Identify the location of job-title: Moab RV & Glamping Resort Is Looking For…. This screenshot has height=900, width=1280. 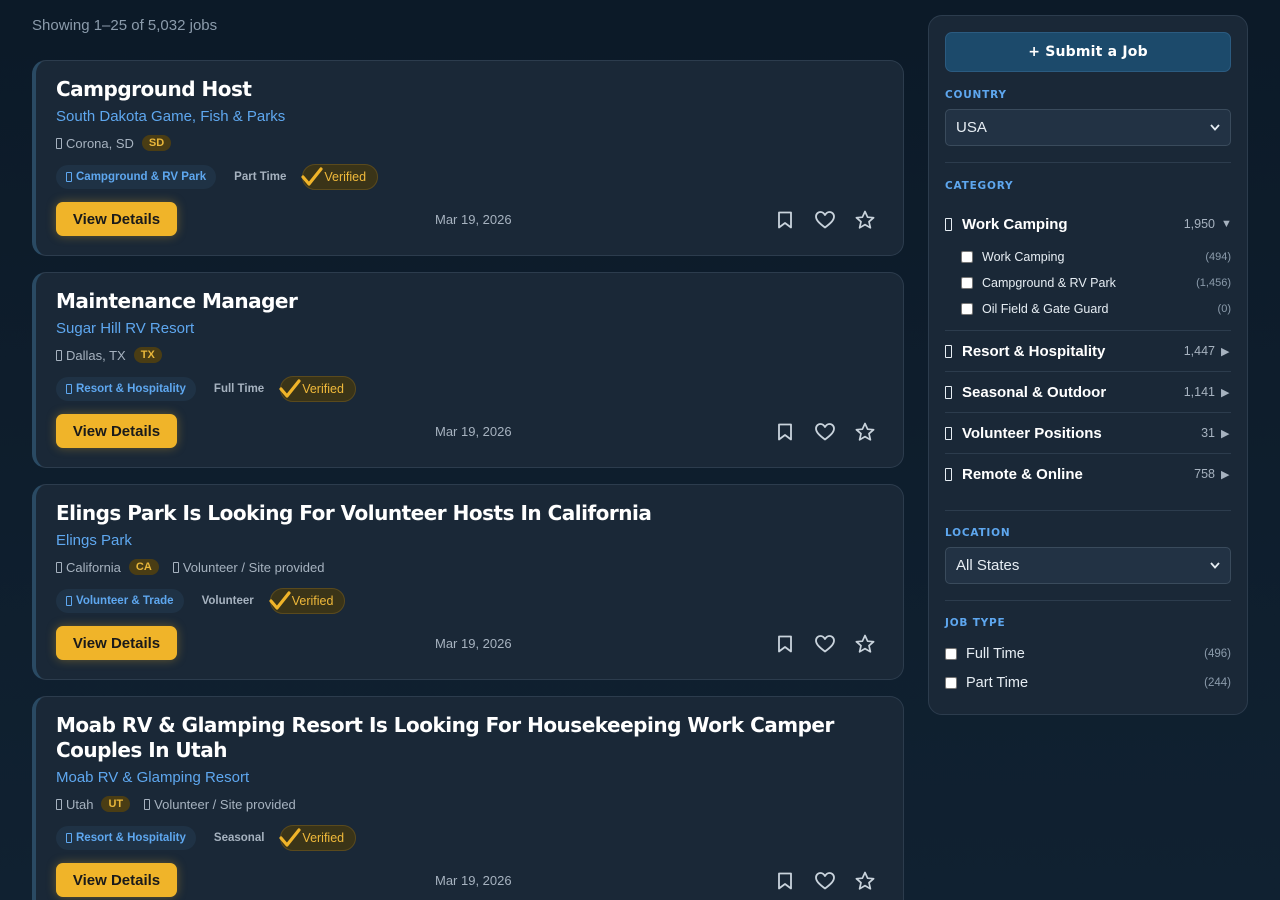
(469, 738).